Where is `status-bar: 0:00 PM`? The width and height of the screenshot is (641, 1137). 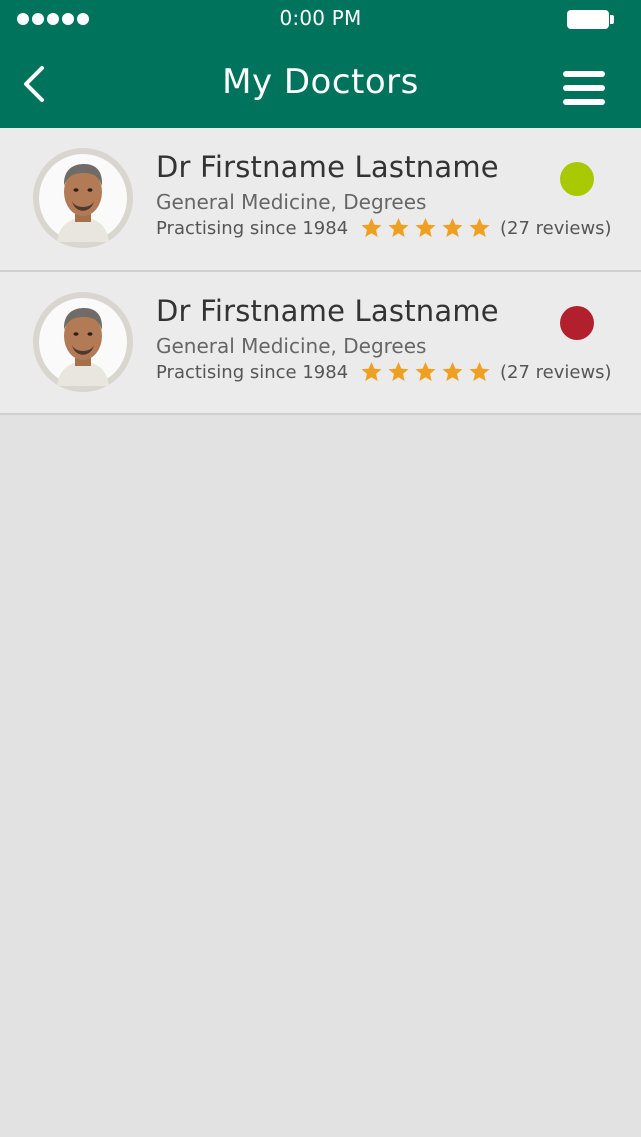 status-bar: 0:00 PM is located at coordinates (320, 20).